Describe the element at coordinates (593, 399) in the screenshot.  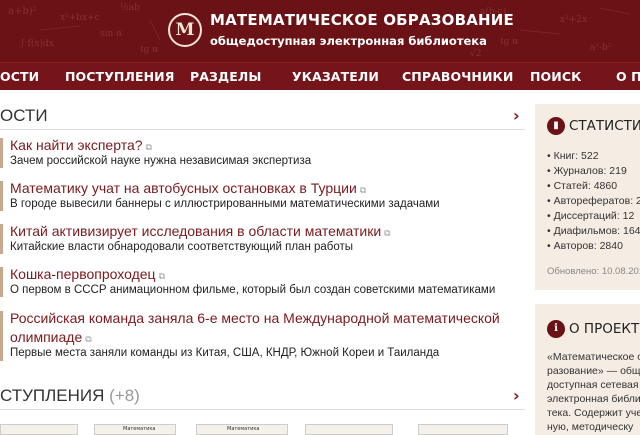
I see `about-text-line: электронная библи` at that location.